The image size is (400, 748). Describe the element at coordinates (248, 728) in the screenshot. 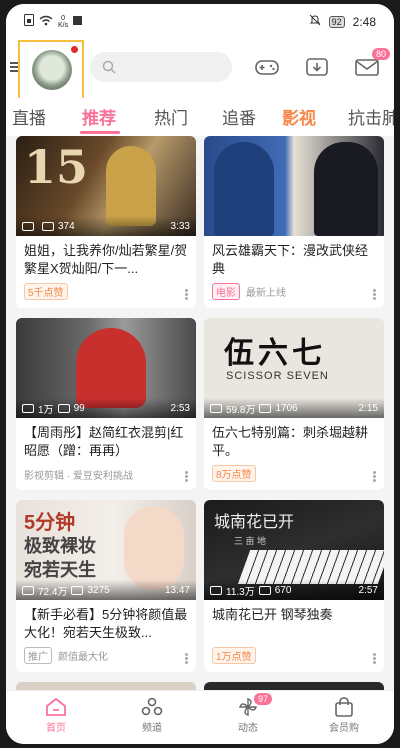

I see `nav-dynamics-label: 动态` at that location.